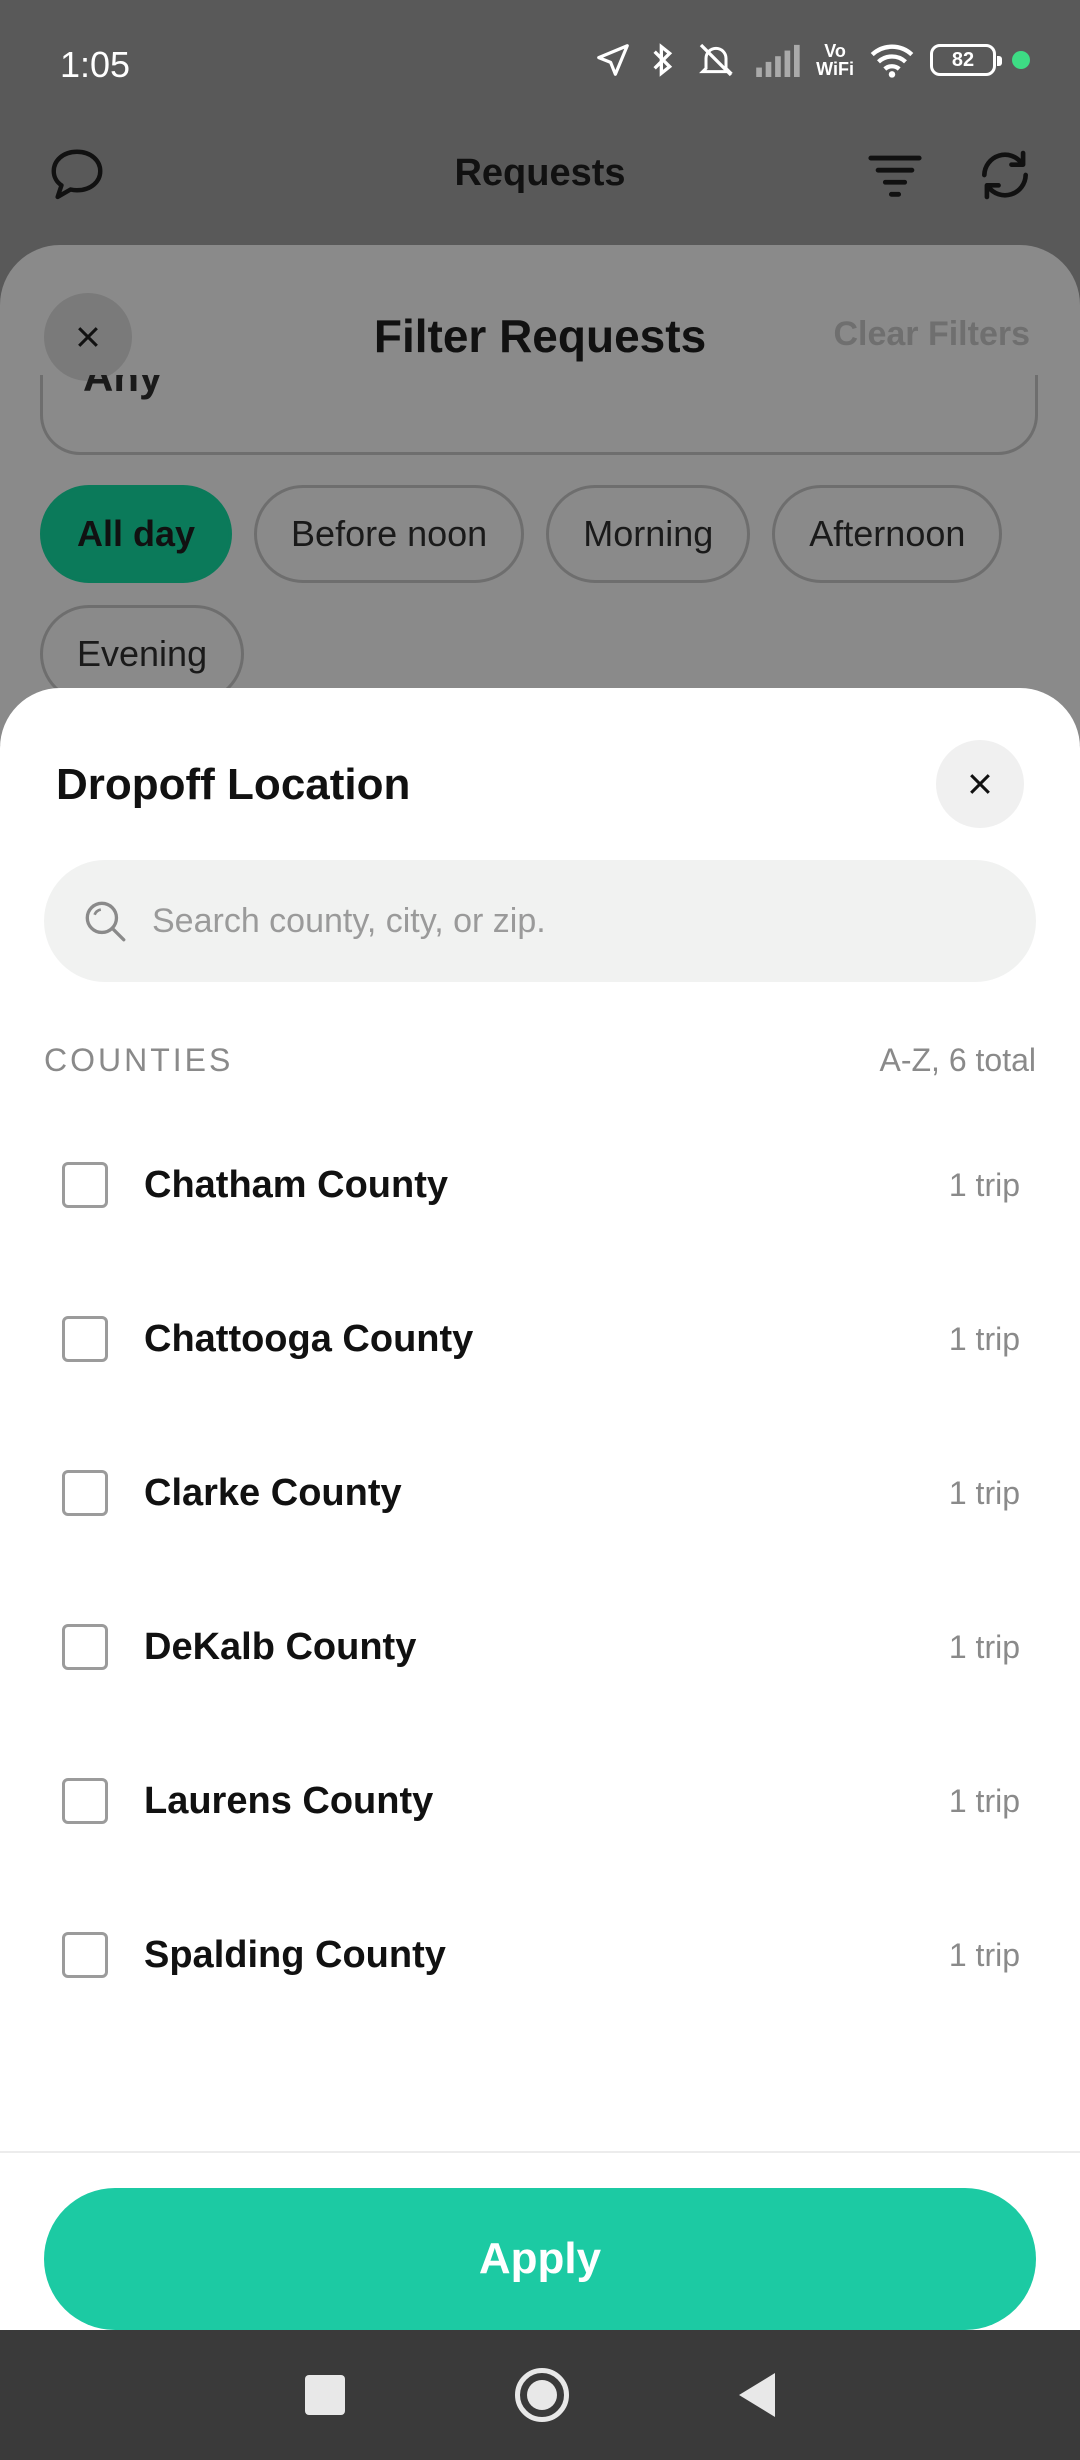 The height and width of the screenshot is (2460, 1080). What do you see at coordinates (757, 2395) in the screenshot?
I see `back-button` at bounding box center [757, 2395].